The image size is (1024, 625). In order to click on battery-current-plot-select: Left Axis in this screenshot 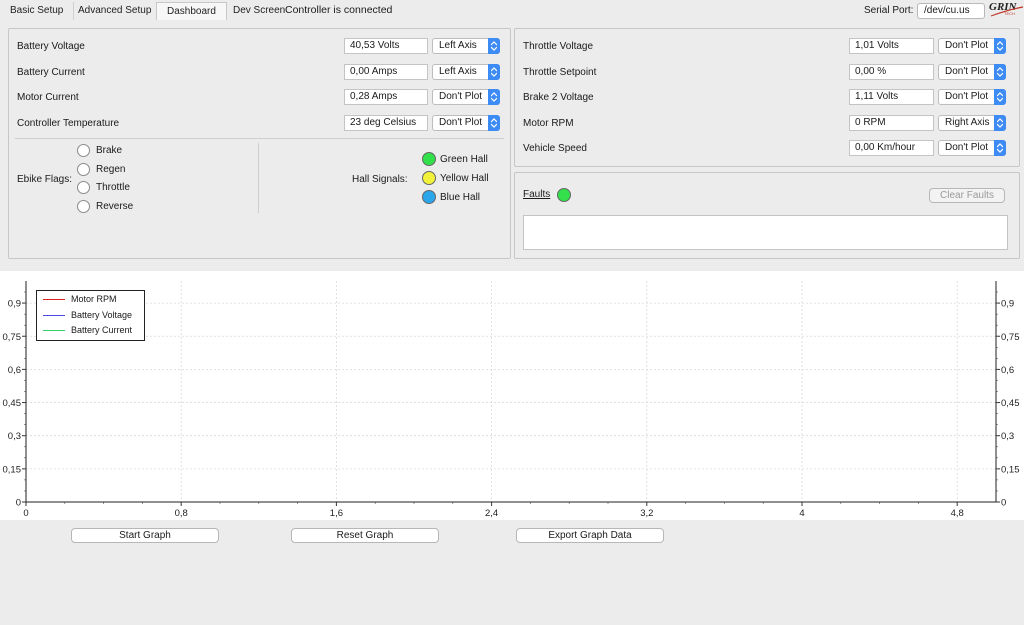, I will do `click(466, 72)`.